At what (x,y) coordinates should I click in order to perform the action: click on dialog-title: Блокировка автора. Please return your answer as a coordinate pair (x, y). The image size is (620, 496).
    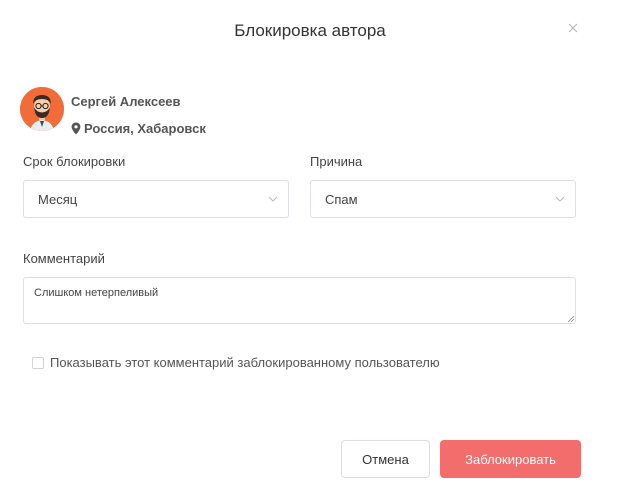
    Looking at the image, I should click on (310, 30).